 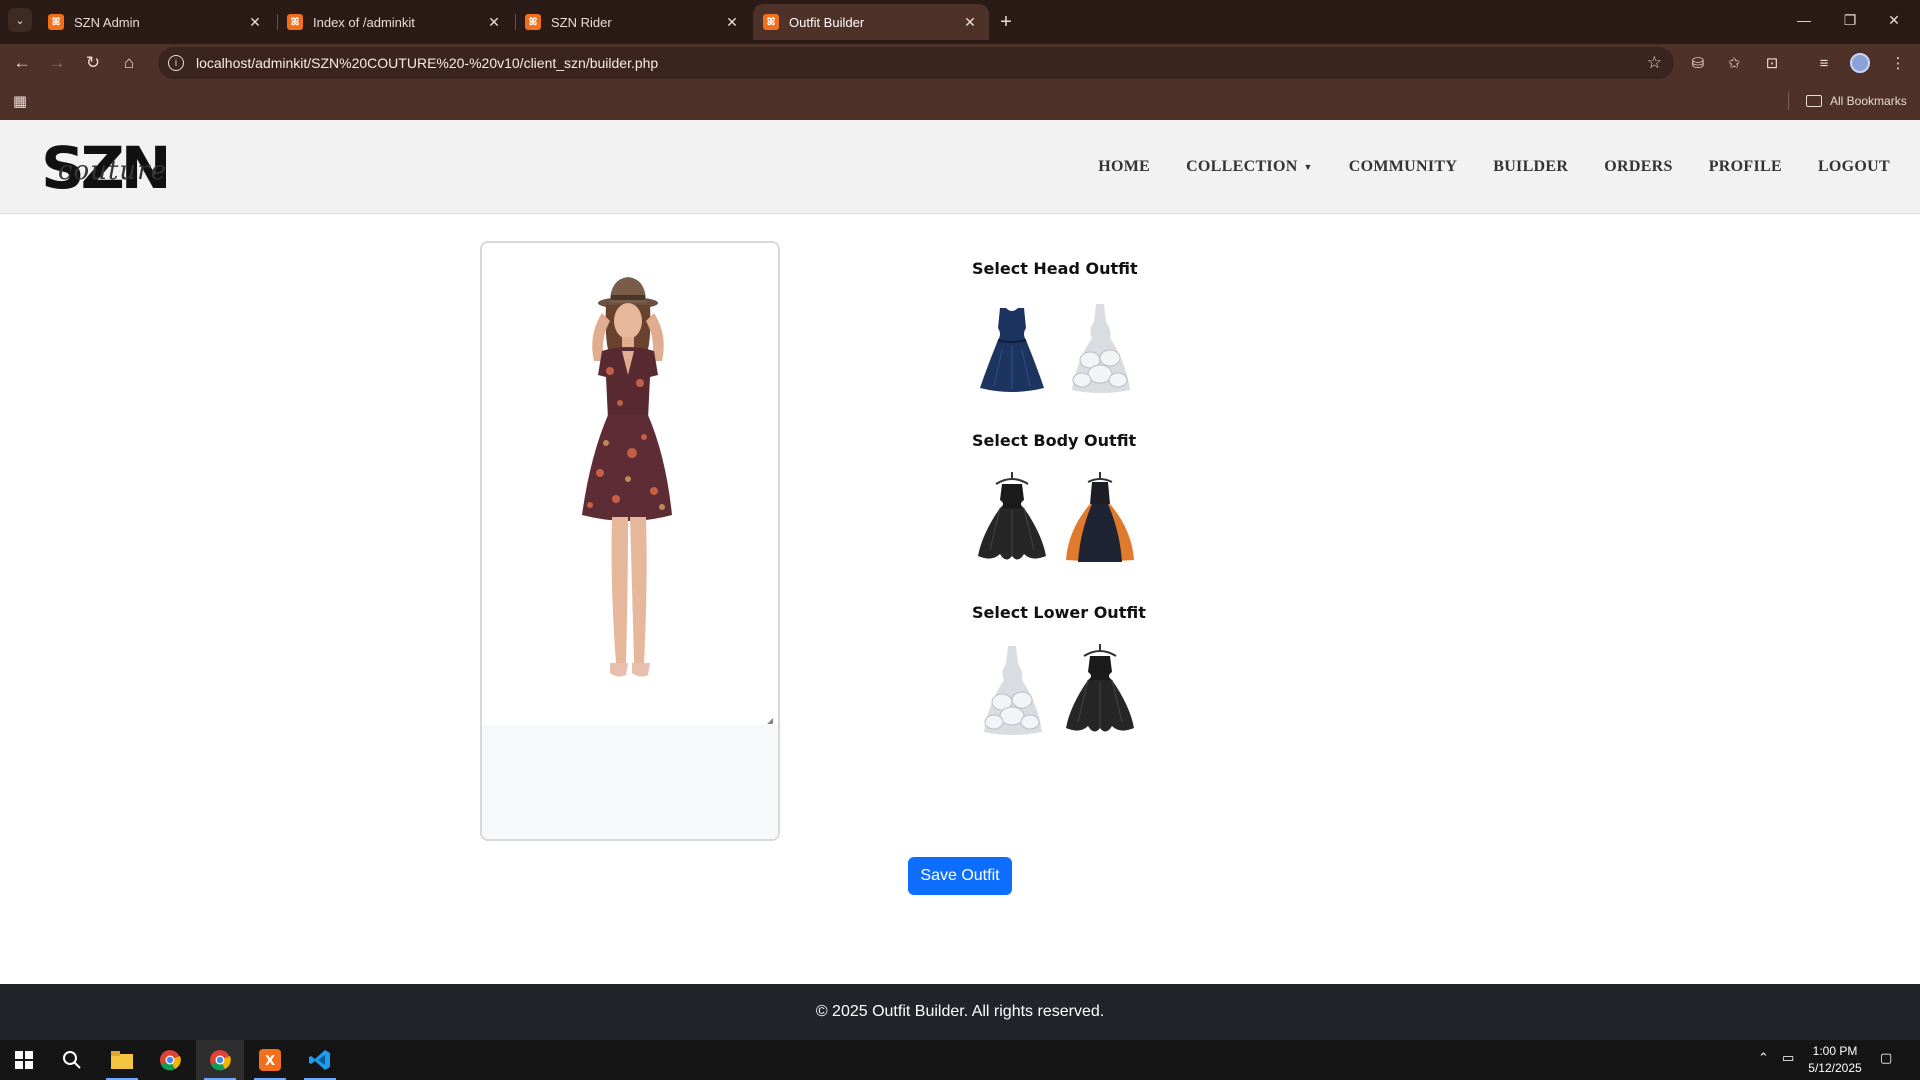 I want to click on nav-collection: COLLECTION ▼, so click(x=1249, y=167).